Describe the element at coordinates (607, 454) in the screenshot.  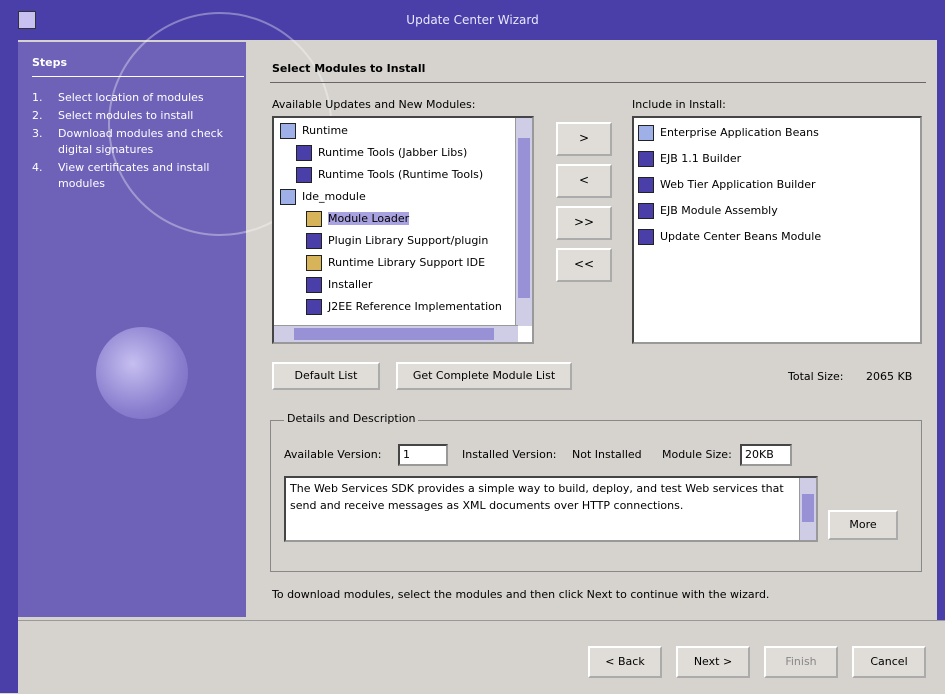
I see `installed-version-value: Not Installed` at that location.